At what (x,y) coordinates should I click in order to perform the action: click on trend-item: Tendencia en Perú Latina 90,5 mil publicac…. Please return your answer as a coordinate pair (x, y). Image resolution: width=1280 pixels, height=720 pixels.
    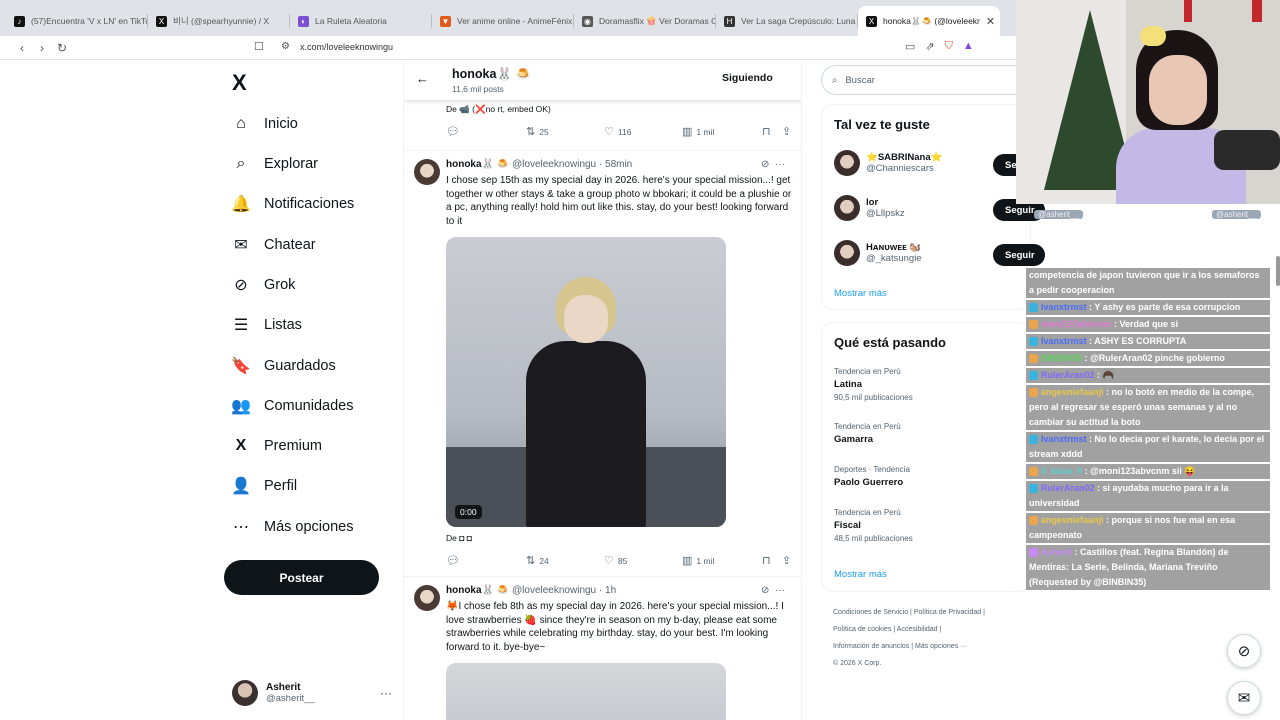
    Looking at the image, I should click on (873, 384).